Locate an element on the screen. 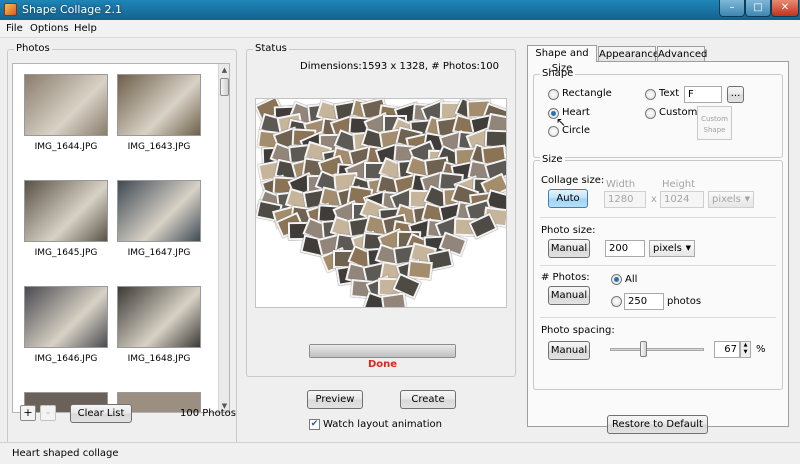  status-bar-text: Heart shaped collage is located at coordinates (65, 453).